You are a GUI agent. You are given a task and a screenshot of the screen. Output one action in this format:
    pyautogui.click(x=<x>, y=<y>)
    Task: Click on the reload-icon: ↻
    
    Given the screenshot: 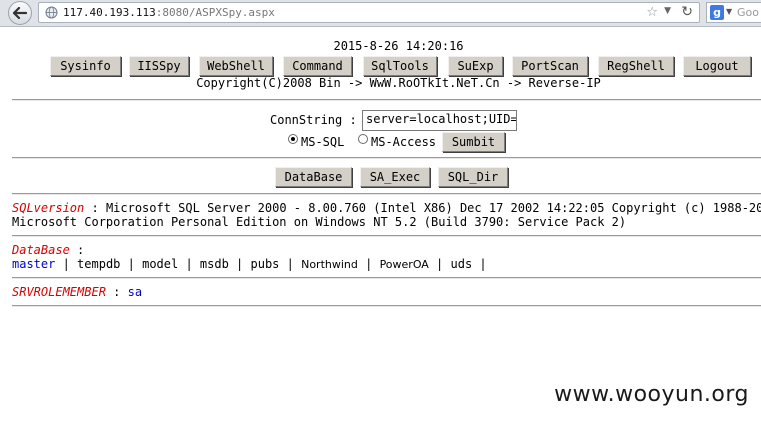 What is the action you would take?
    pyautogui.click(x=687, y=12)
    